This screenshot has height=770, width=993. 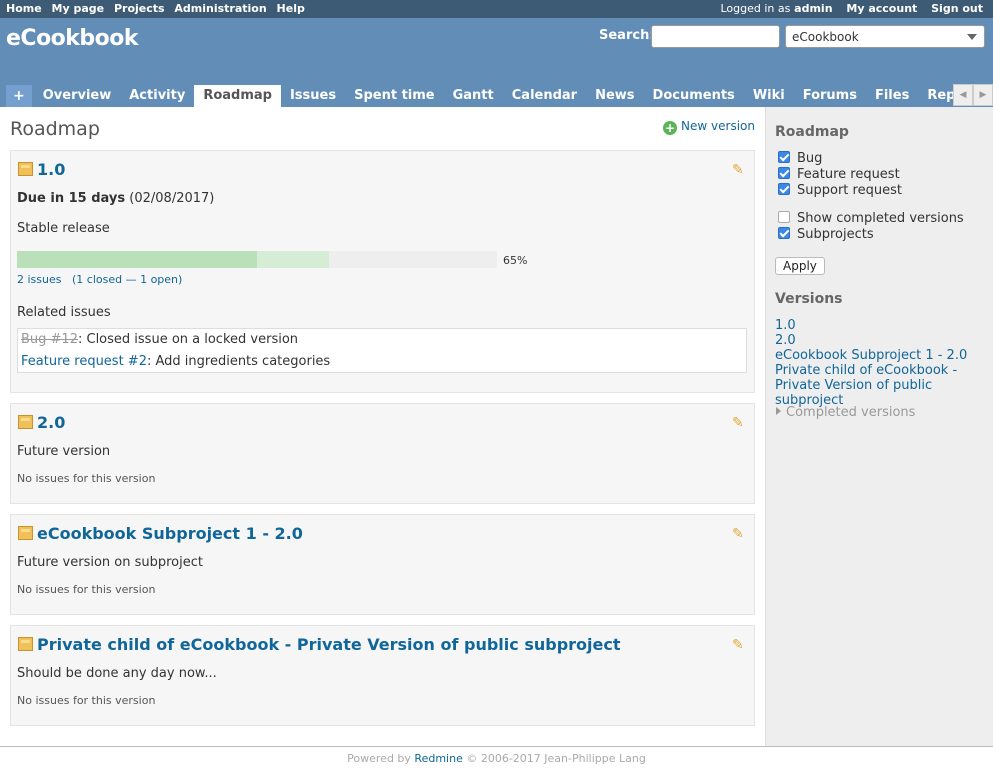 I want to click on tab-news: News, so click(x=614, y=96).